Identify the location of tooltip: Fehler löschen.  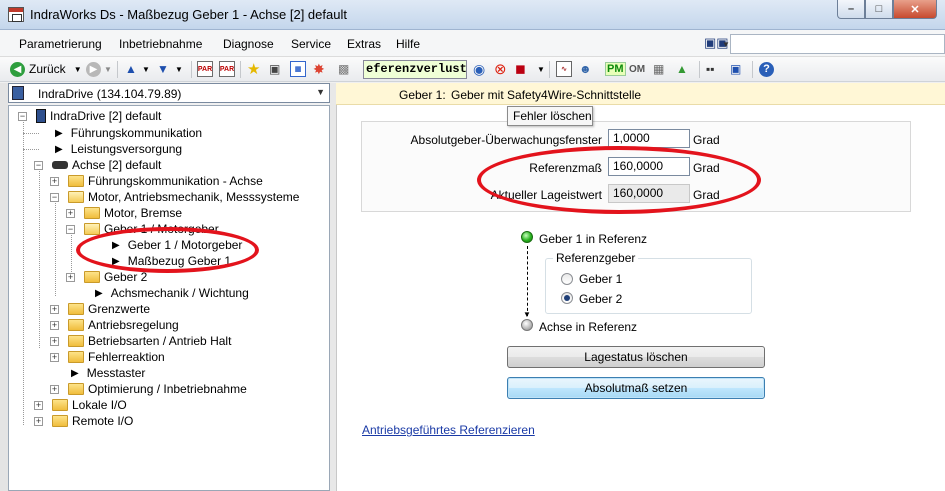
(550, 116).